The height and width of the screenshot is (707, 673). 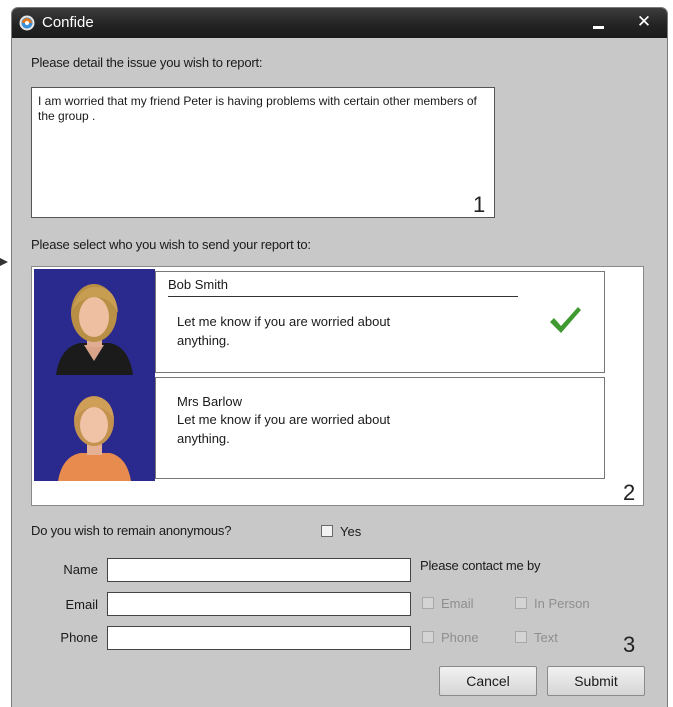 What do you see at coordinates (259, 638) in the screenshot?
I see `phone-field` at bounding box center [259, 638].